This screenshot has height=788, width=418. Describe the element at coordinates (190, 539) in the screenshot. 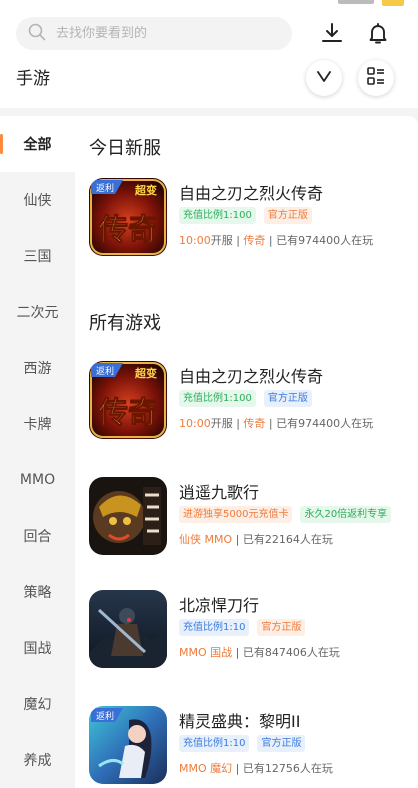

I see `genre-label: 仙侠` at that location.